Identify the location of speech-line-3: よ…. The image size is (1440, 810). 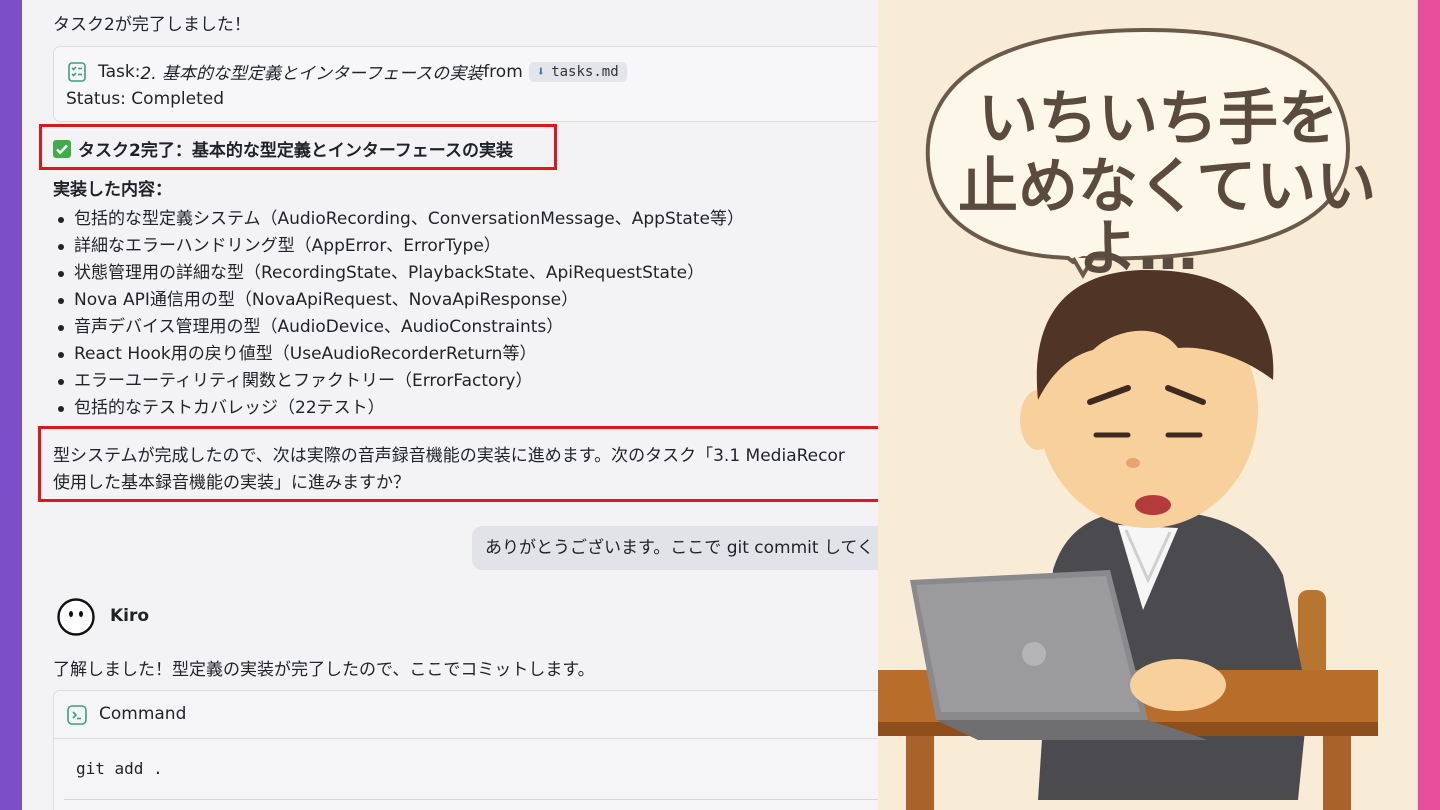
(1138, 249).